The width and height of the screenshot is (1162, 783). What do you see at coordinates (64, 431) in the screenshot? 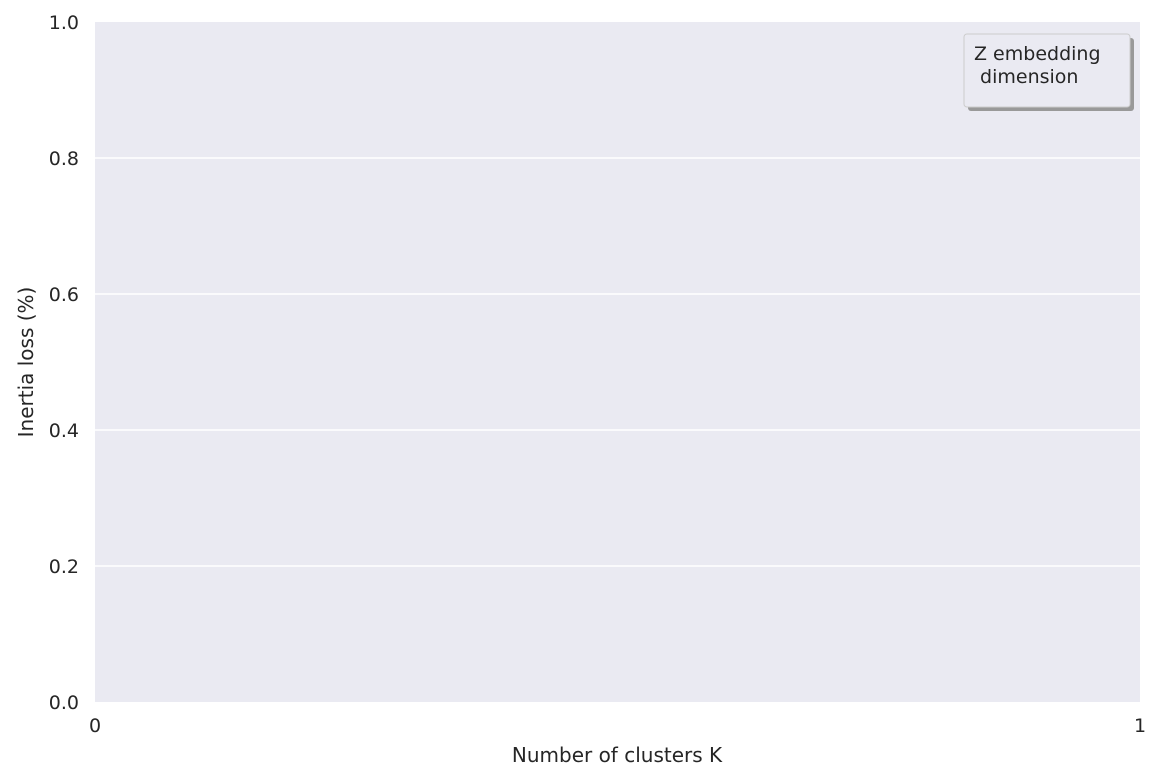
I see `y-tick-label: 0.4` at bounding box center [64, 431].